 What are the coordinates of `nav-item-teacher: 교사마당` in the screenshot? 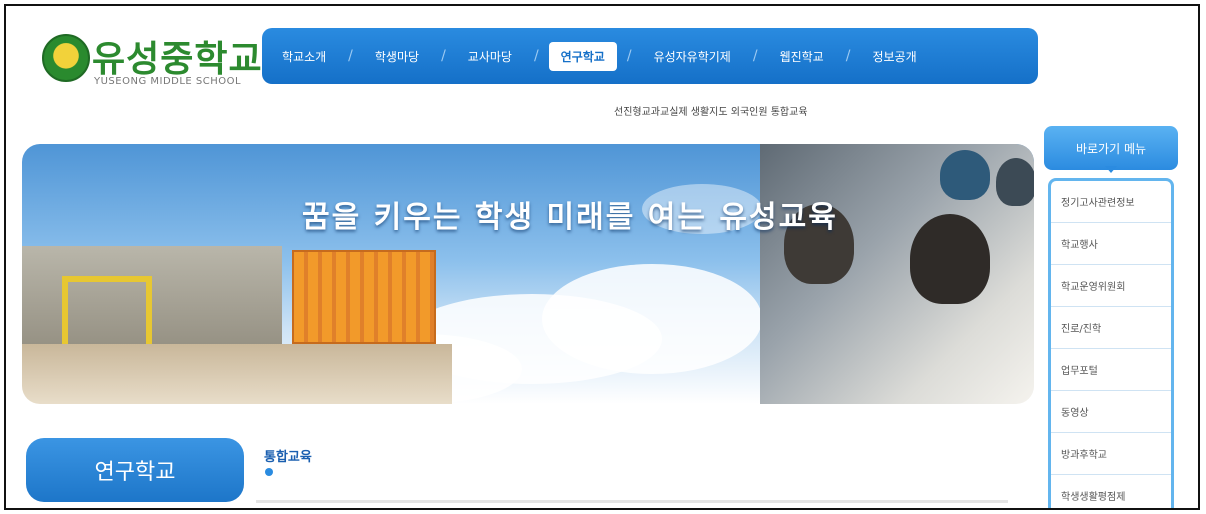 It's located at (490, 56).